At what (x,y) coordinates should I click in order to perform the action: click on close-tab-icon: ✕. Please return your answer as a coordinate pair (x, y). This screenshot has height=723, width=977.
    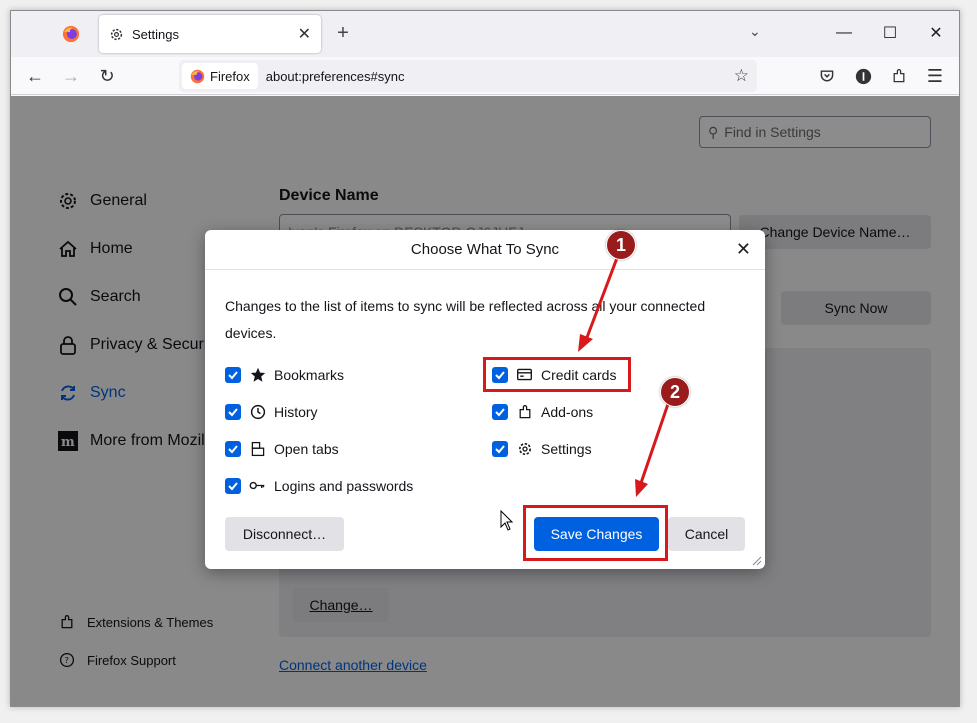
    Looking at the image, I should click on (304, 34).